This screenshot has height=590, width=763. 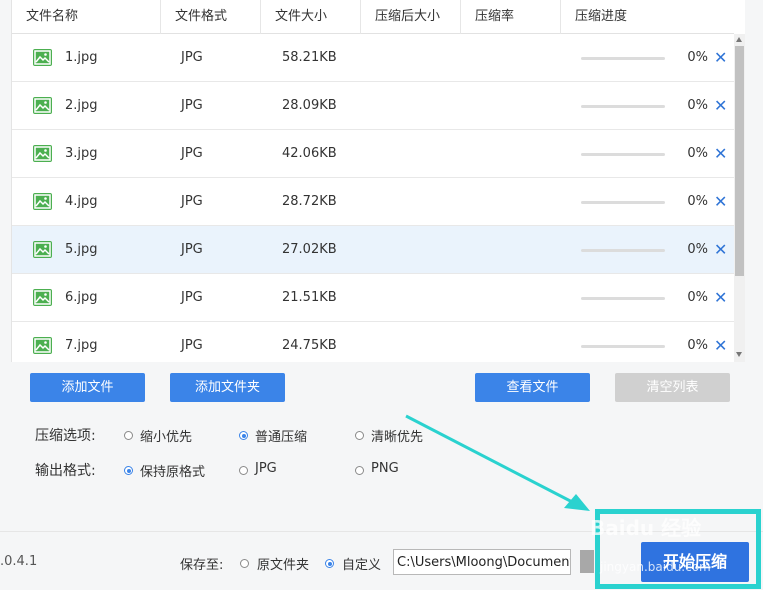 I want to click on compress-options-label: 压缩选项:, so click(x=65, y=436).